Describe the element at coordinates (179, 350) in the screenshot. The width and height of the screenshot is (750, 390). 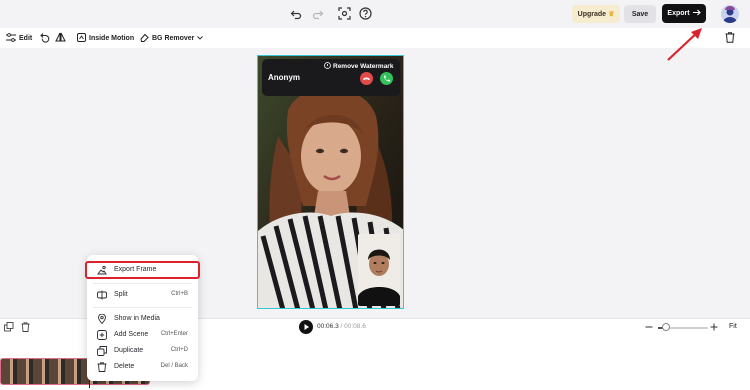
I see `menu-item-shortcut: Ctrl+D` at that location.